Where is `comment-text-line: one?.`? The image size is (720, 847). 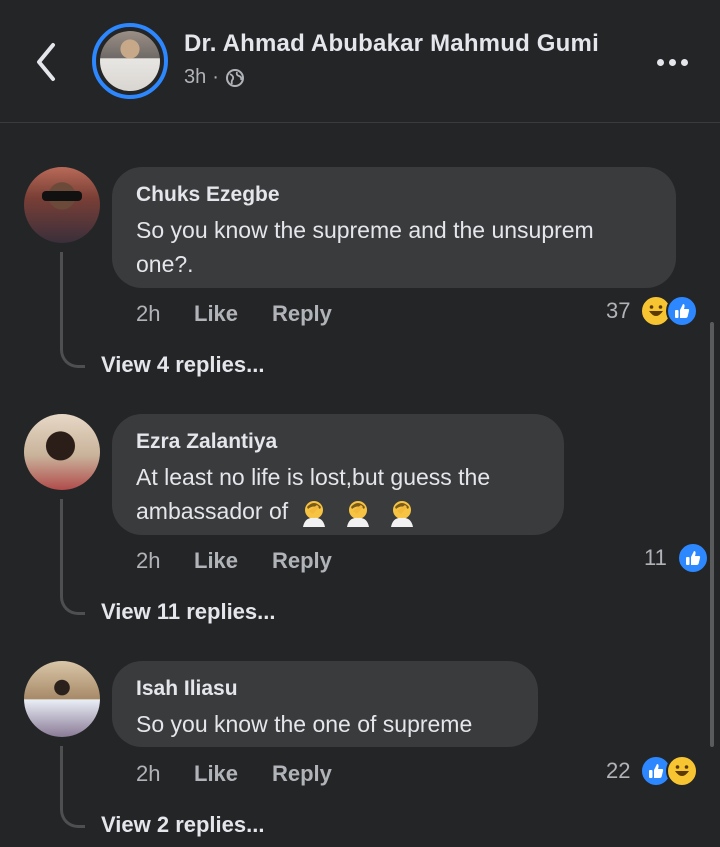
comment-text-line: one?. is located at coordinates (165, 264).